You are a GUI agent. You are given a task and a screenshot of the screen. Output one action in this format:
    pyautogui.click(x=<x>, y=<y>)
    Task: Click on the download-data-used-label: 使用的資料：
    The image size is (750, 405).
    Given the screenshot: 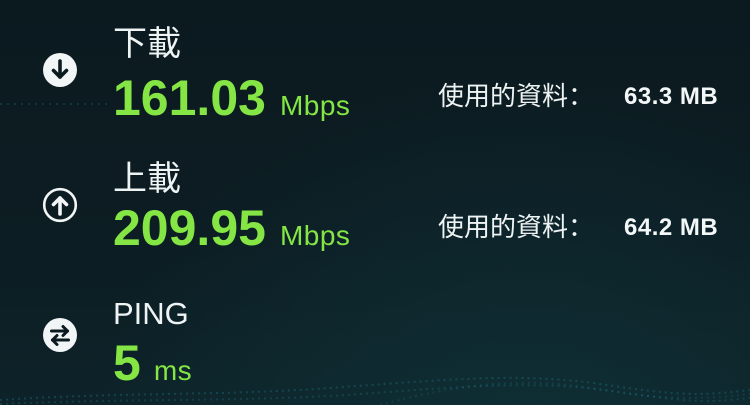 What is the action you would take?
    pyautogui.click(x=516, y=97)
    